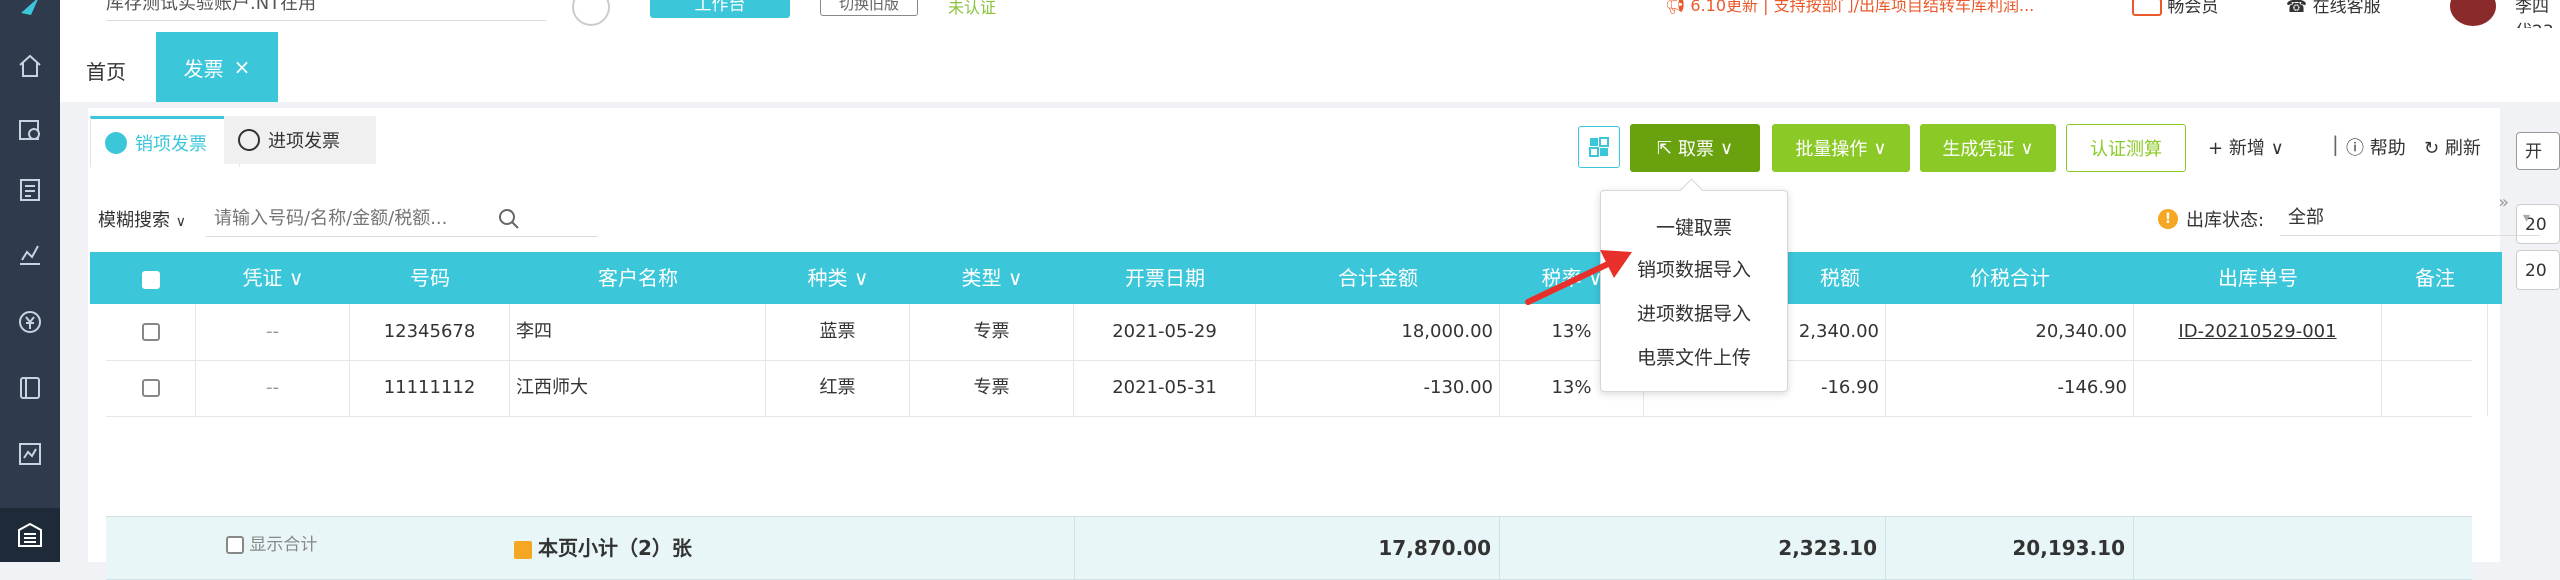  What do you see at coordinates (2538, 270) in the screenshot?
I see `edge-input-2: 20` at bounding box center [2538, 270].